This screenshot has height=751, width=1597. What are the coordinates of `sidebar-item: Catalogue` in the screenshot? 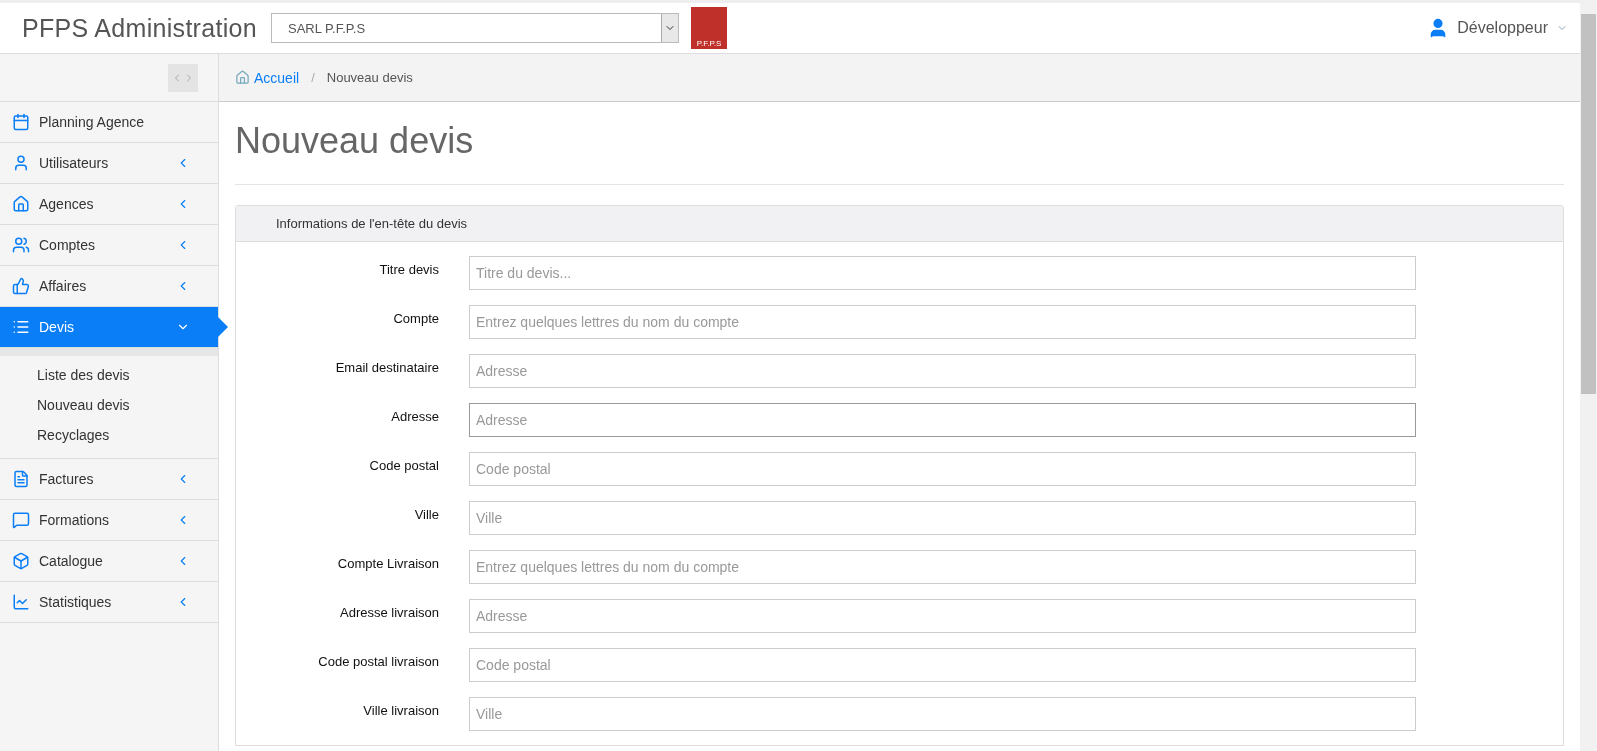 It's located at (109, 561).